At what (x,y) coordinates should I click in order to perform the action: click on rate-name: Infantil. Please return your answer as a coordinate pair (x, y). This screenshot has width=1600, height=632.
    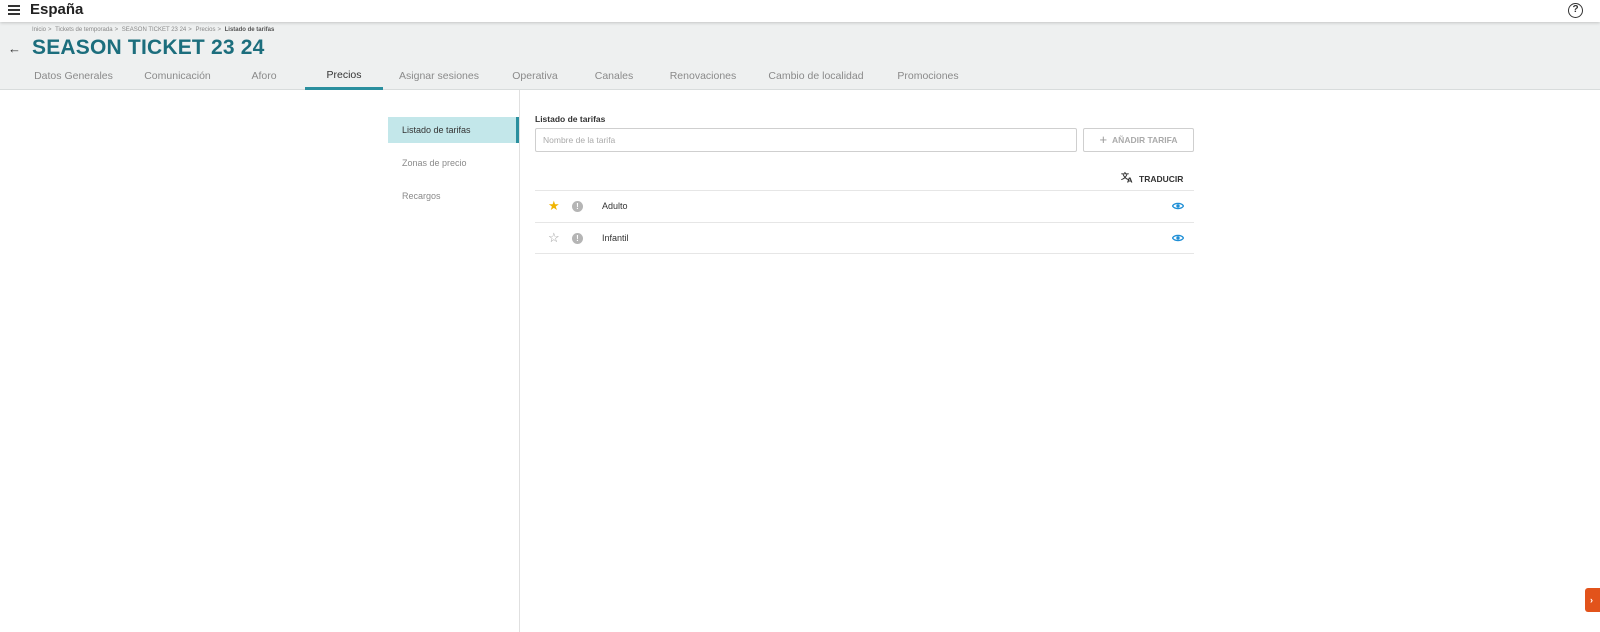
    Looking at the image, I should click on (615, 238).